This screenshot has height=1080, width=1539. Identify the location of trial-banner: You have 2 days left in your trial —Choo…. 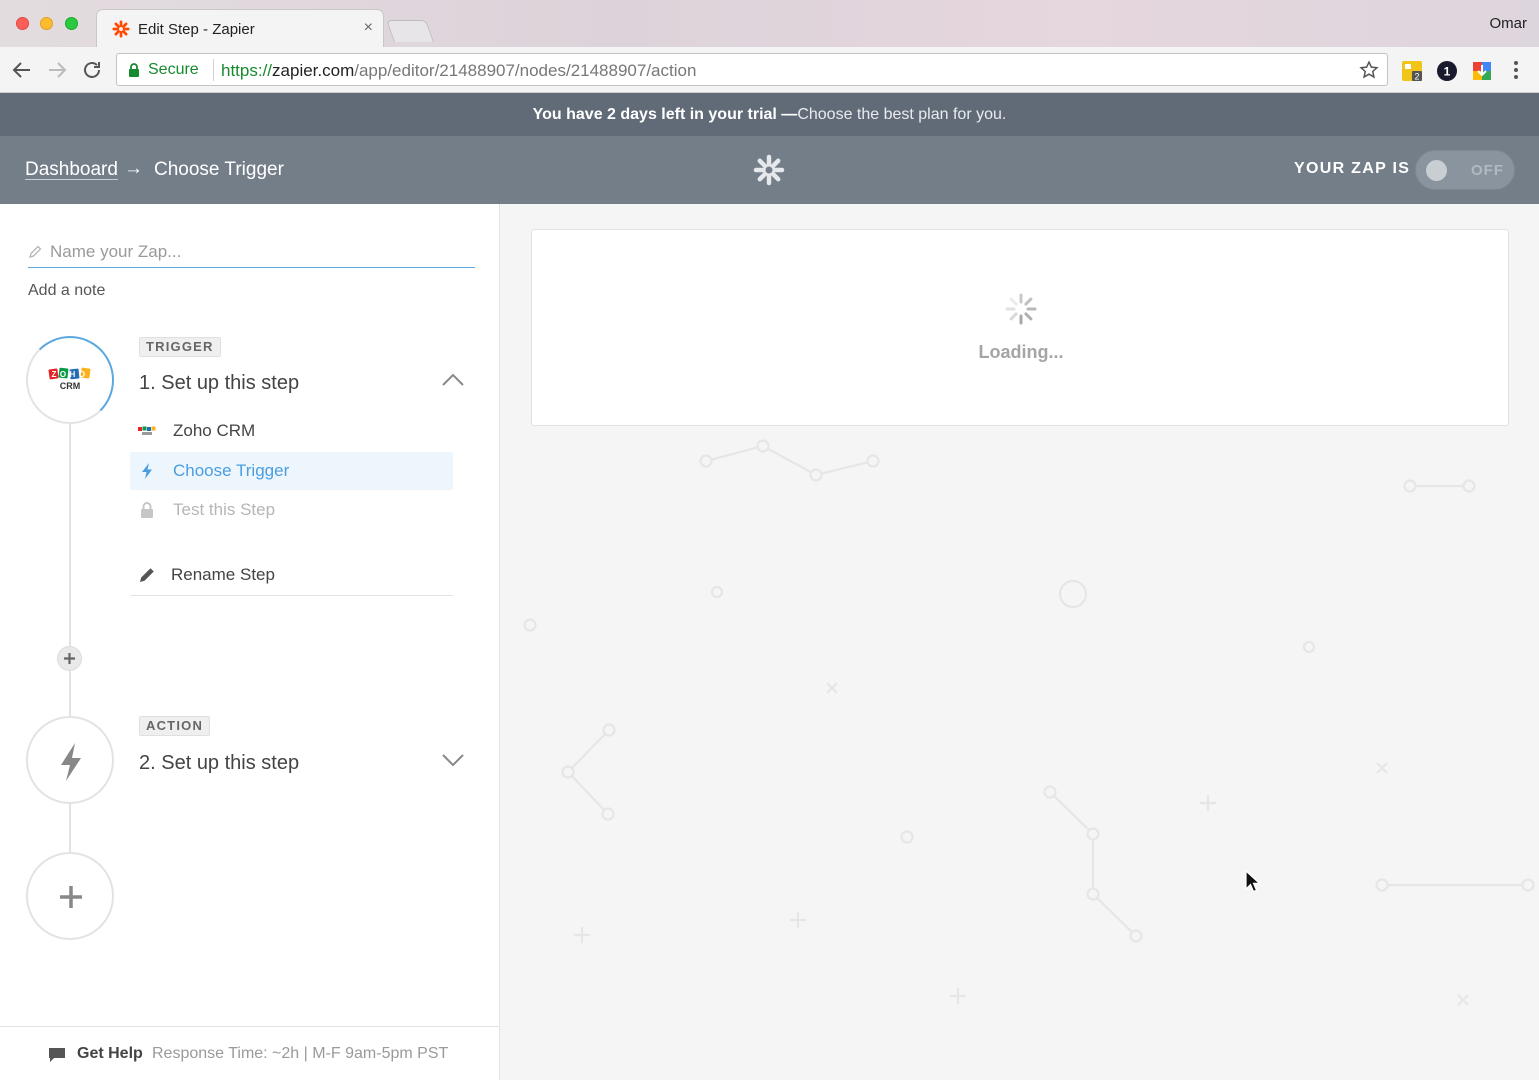
(769, 114).